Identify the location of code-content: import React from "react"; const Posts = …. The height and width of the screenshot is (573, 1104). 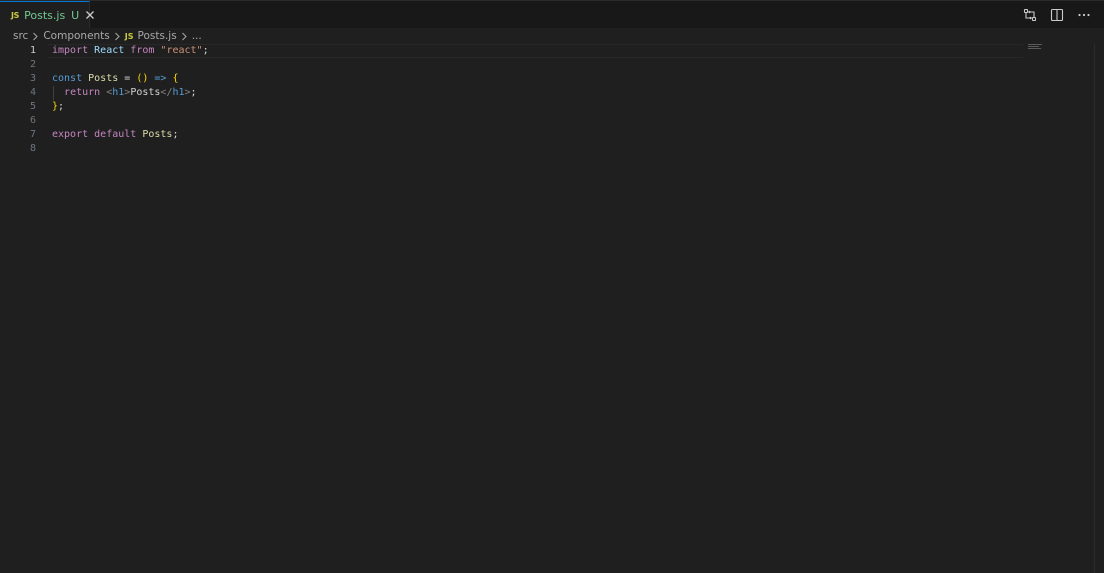
(130, 100).